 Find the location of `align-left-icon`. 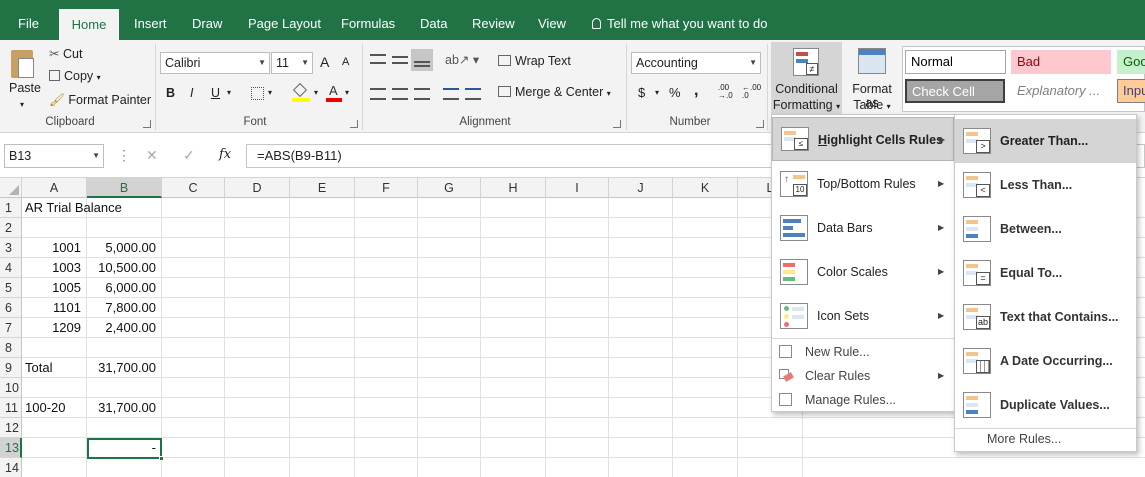

align-left-icon is located at coordinates (378, 94).